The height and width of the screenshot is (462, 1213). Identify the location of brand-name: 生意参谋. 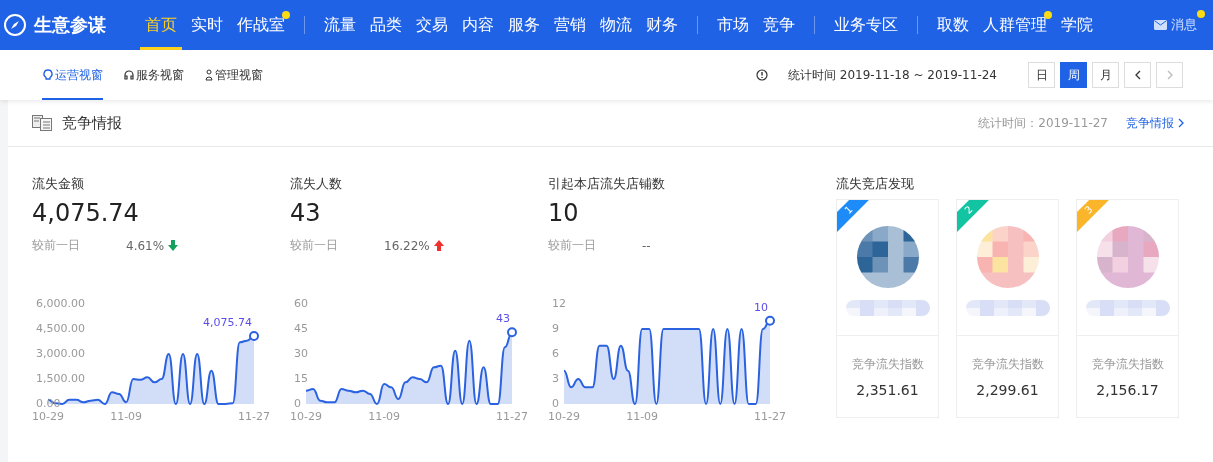
(70, 25).